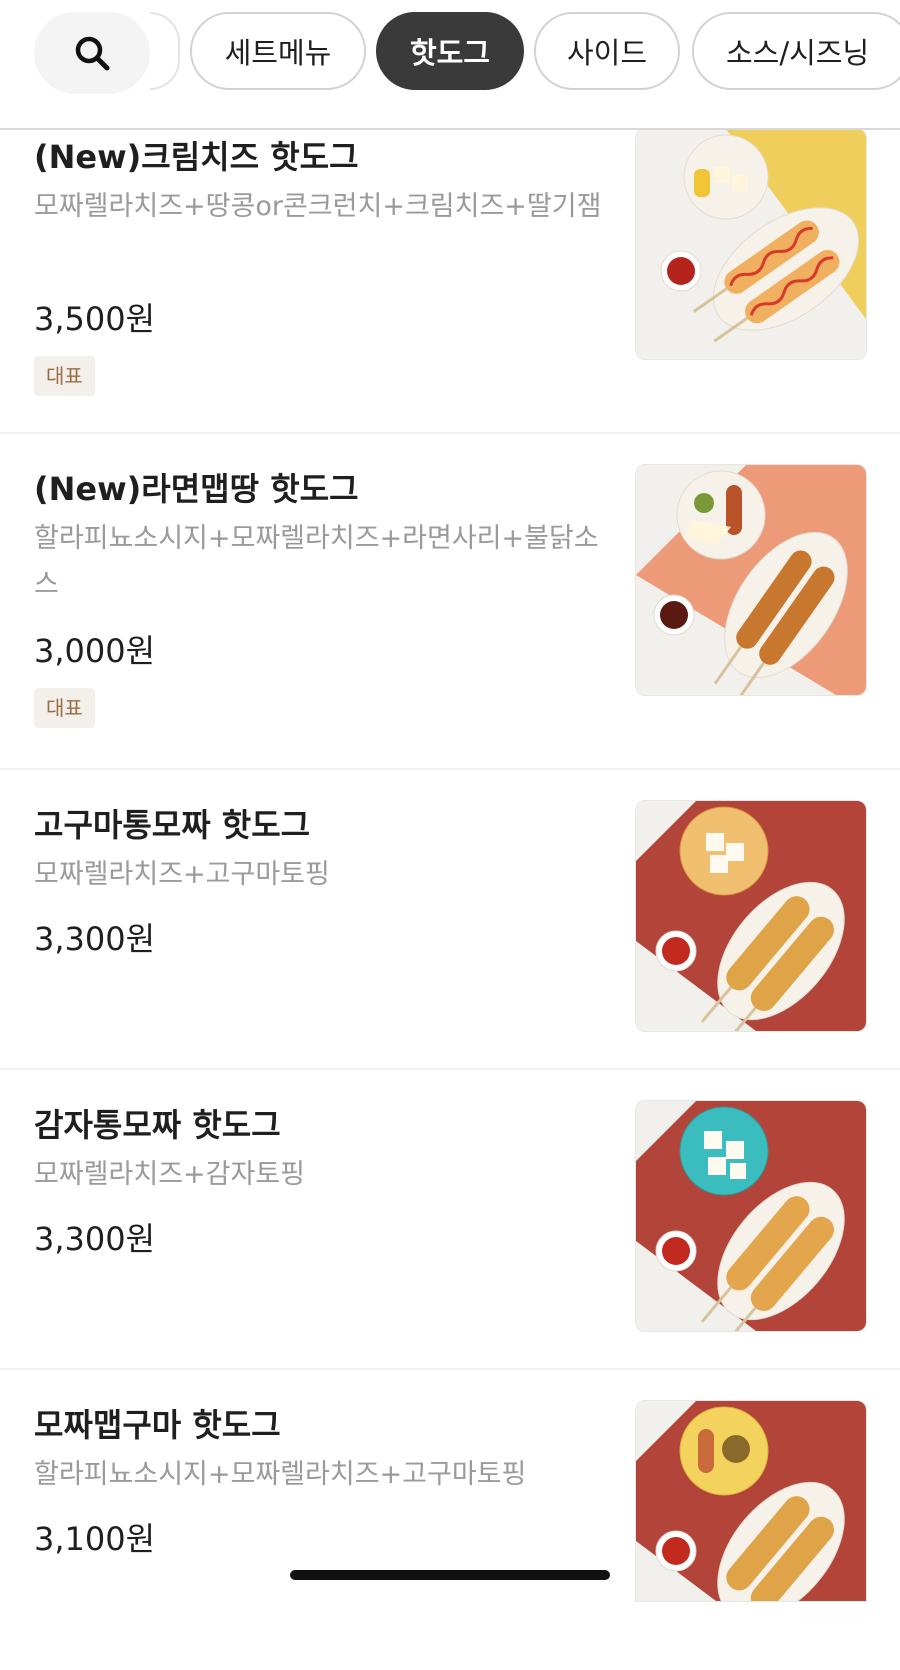 This screenshot has height=1670, width=900. Describe the element at coordinates (172, 825) in the screenshot. I see `item-name: 고구마통모짜 핫도그` at that location.